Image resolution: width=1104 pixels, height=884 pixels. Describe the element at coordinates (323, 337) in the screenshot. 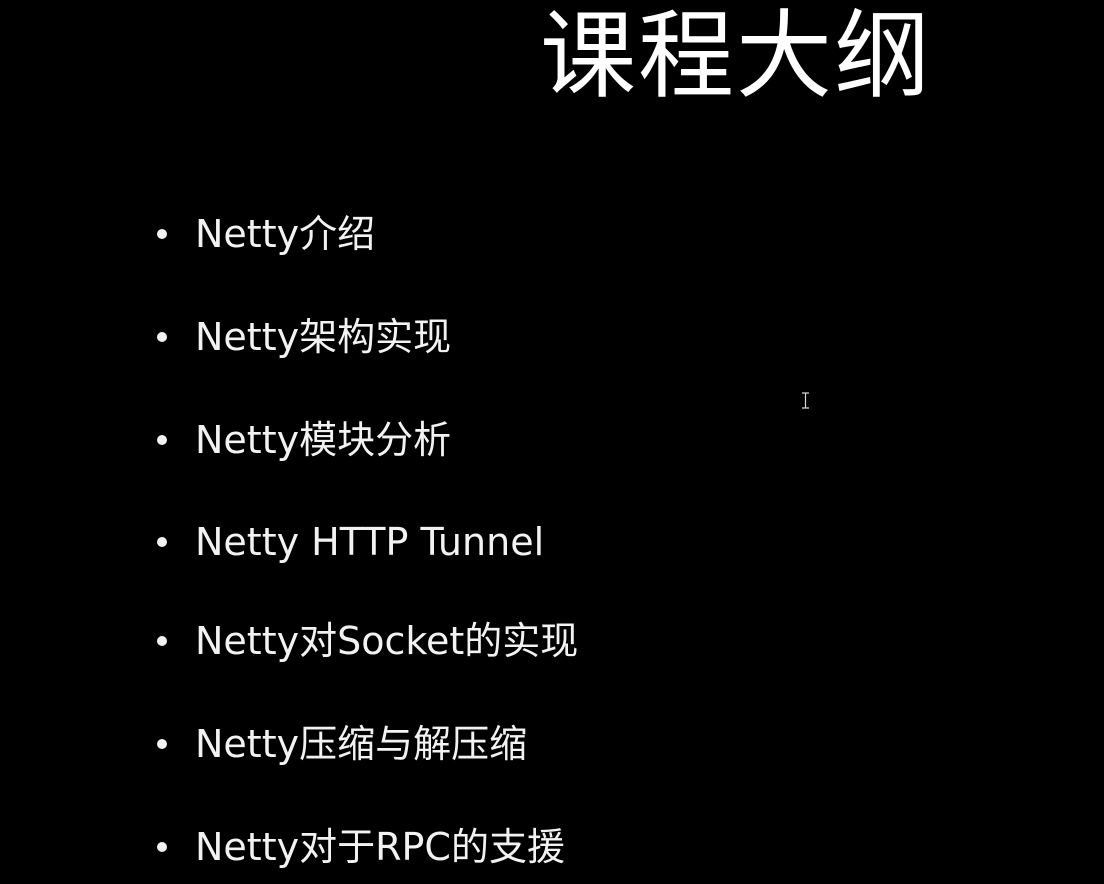

I see `bullet-text: Netty架构实现` at that location.